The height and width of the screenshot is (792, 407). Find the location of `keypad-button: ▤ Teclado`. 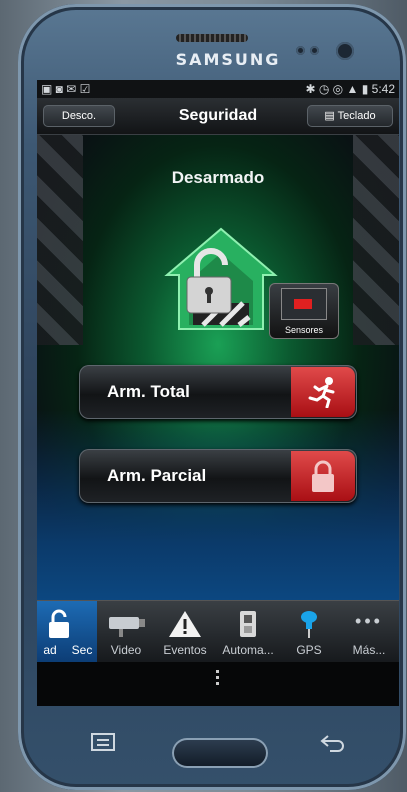

keypad-button: ▤ Teclado is located at coordinates (350, 116).